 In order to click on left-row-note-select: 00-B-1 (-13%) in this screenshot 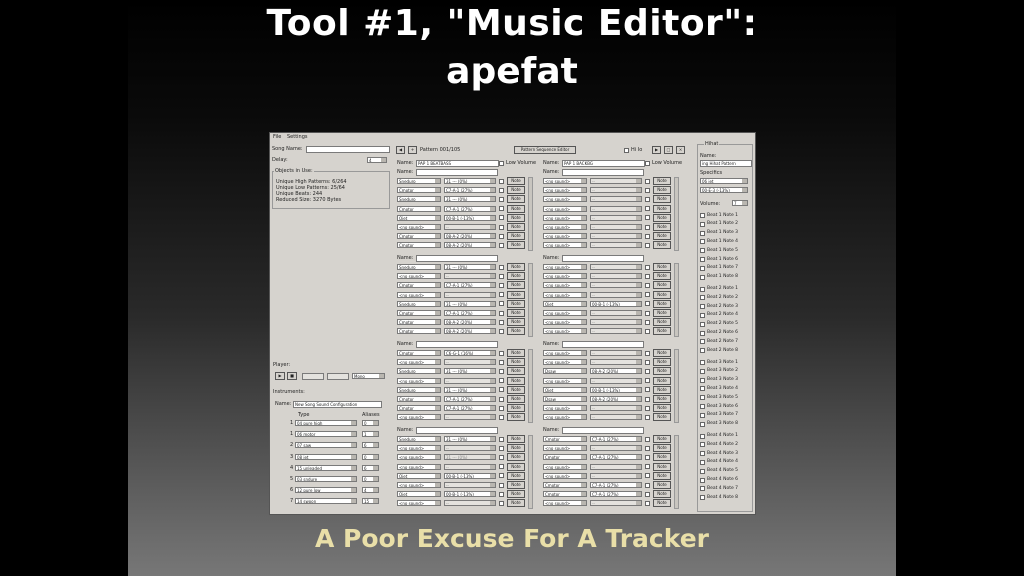, I will do `click(470, 217)`.